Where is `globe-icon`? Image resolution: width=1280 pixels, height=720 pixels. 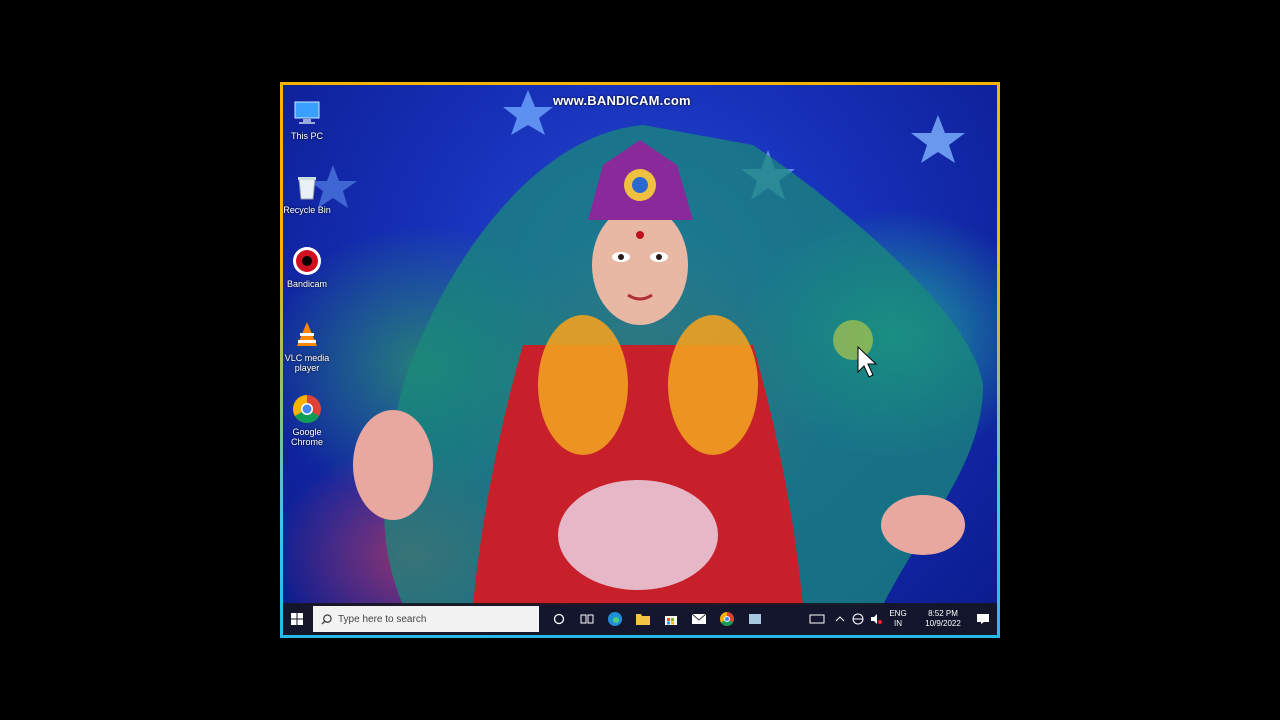 globe-icon is located at coordinates (858, 619).